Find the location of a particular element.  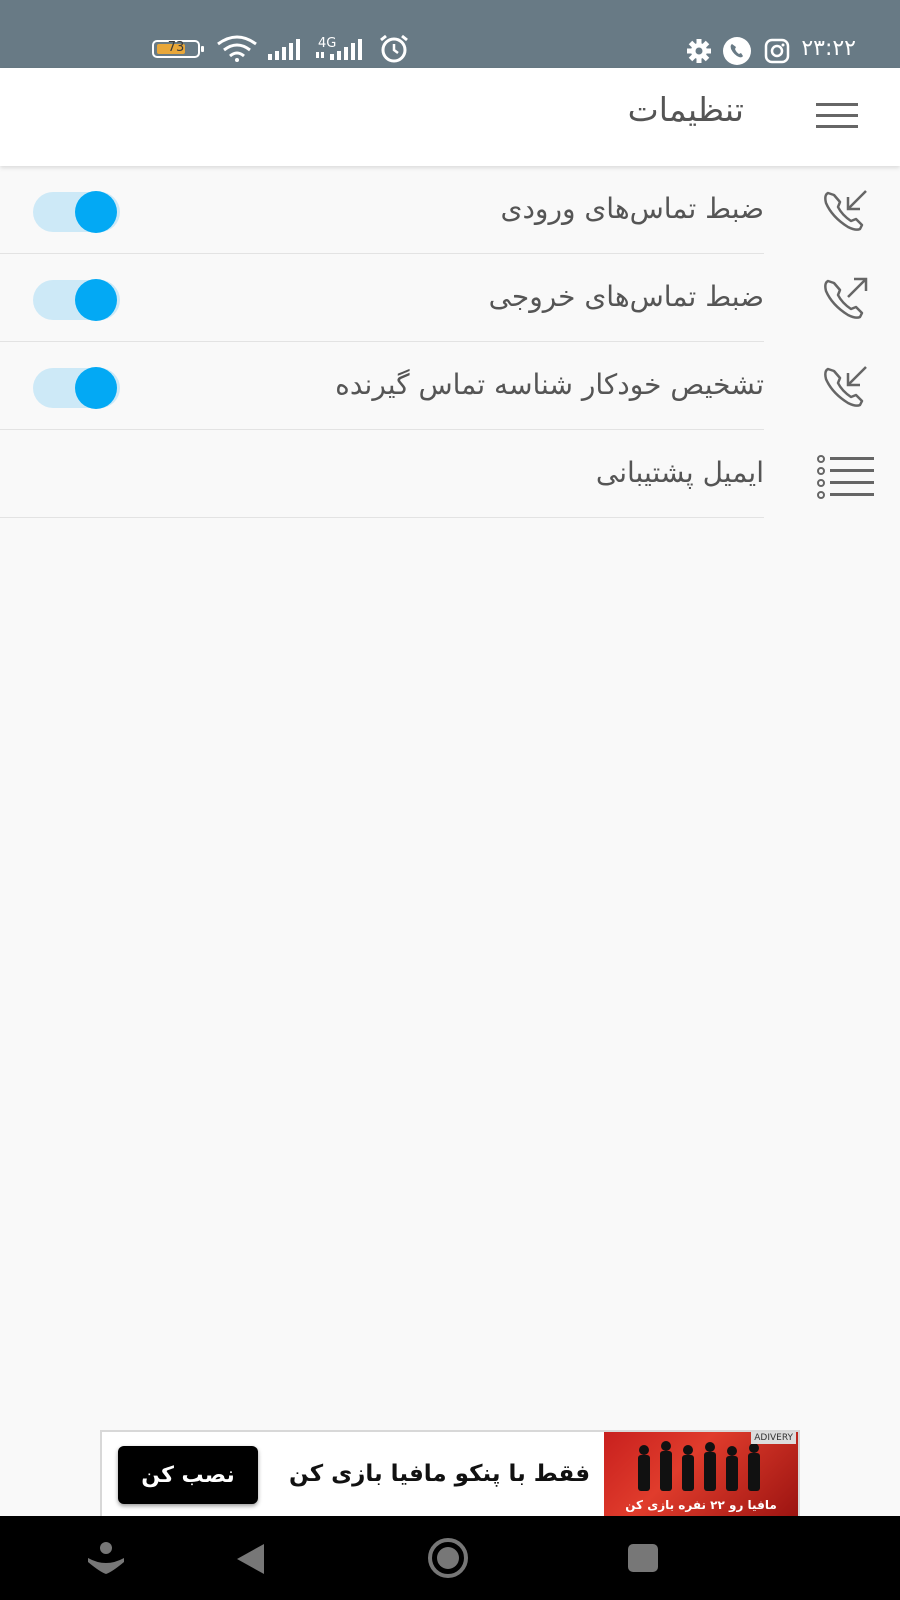

system-nav-bar is located at coordinates (450, 1558).